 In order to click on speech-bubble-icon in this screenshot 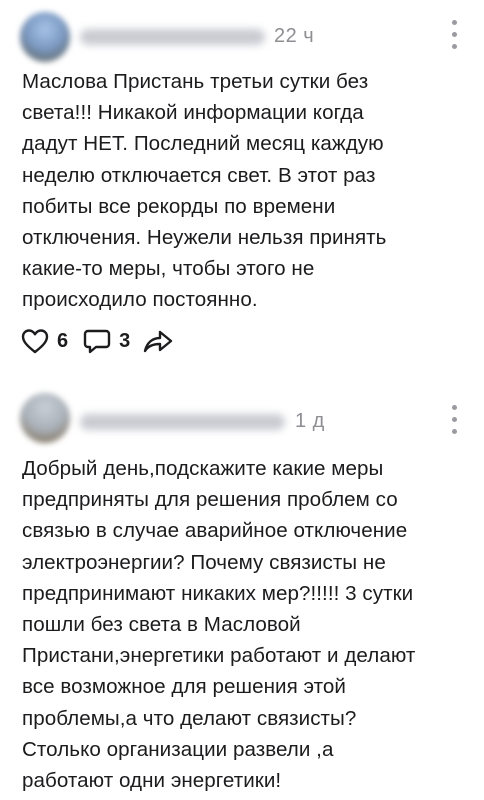, I will do `click(97, 341)`.